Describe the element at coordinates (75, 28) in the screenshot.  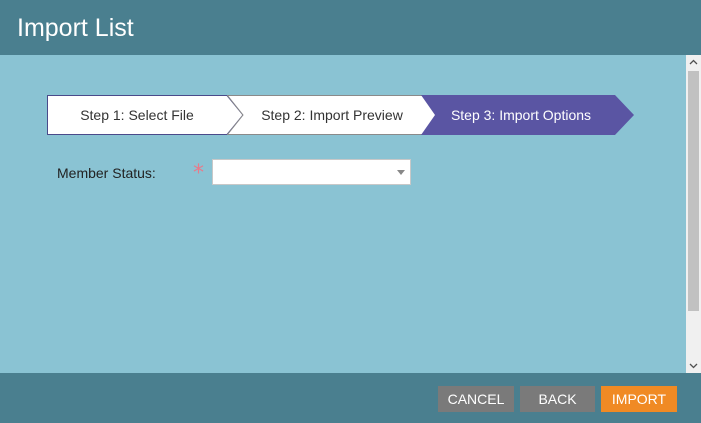
I see `dialog-title: Import List` at that location.